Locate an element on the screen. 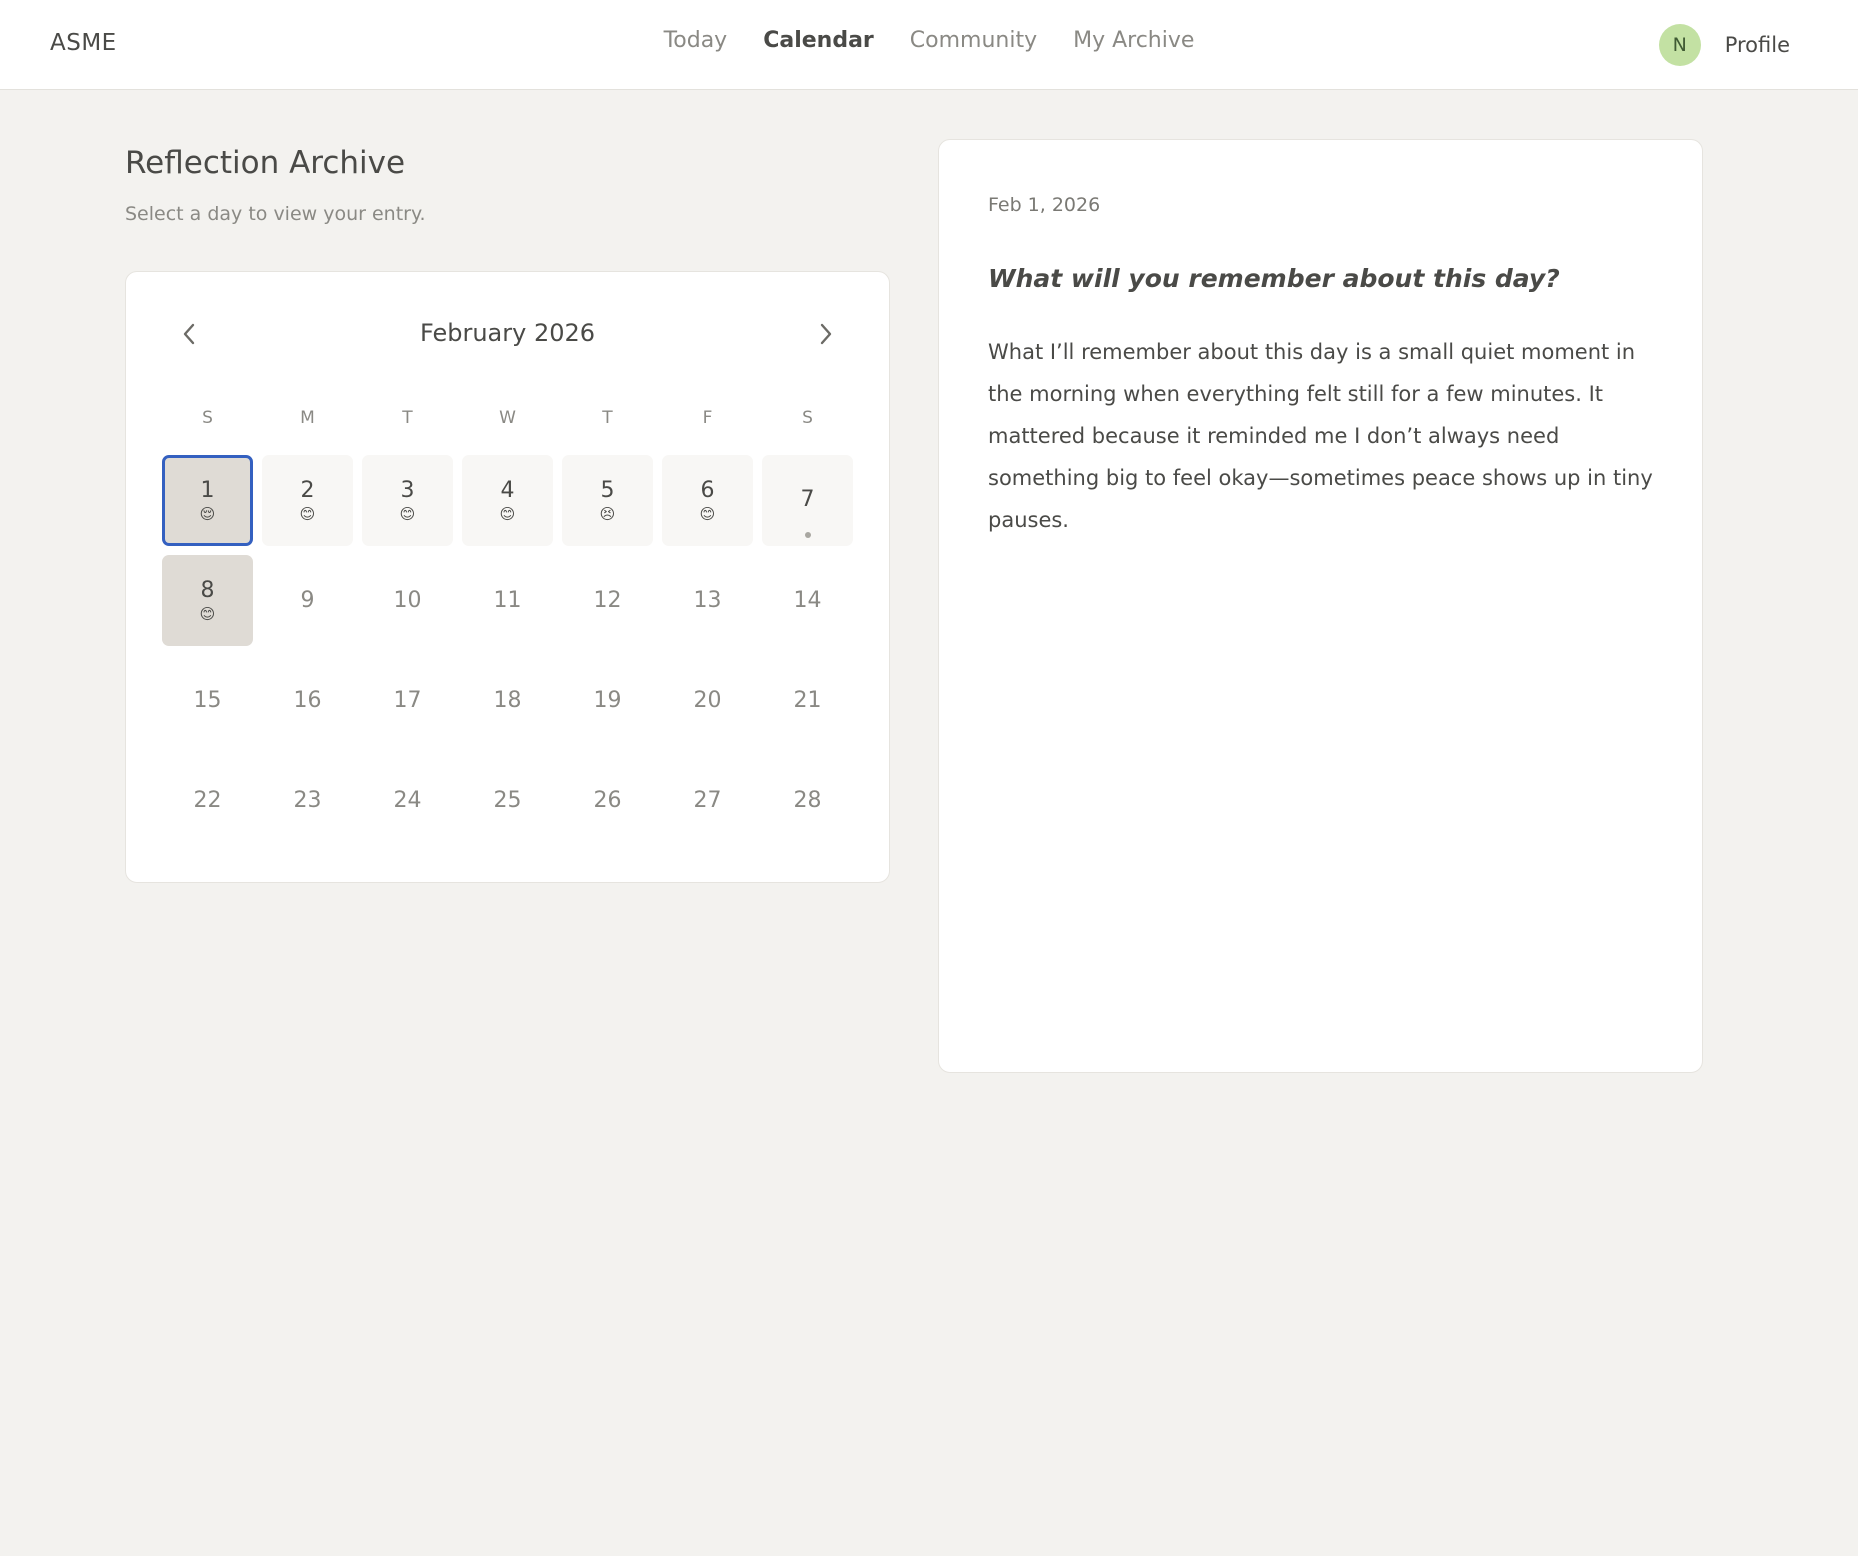  day-number: 22 is located at coordinates (207, 800).